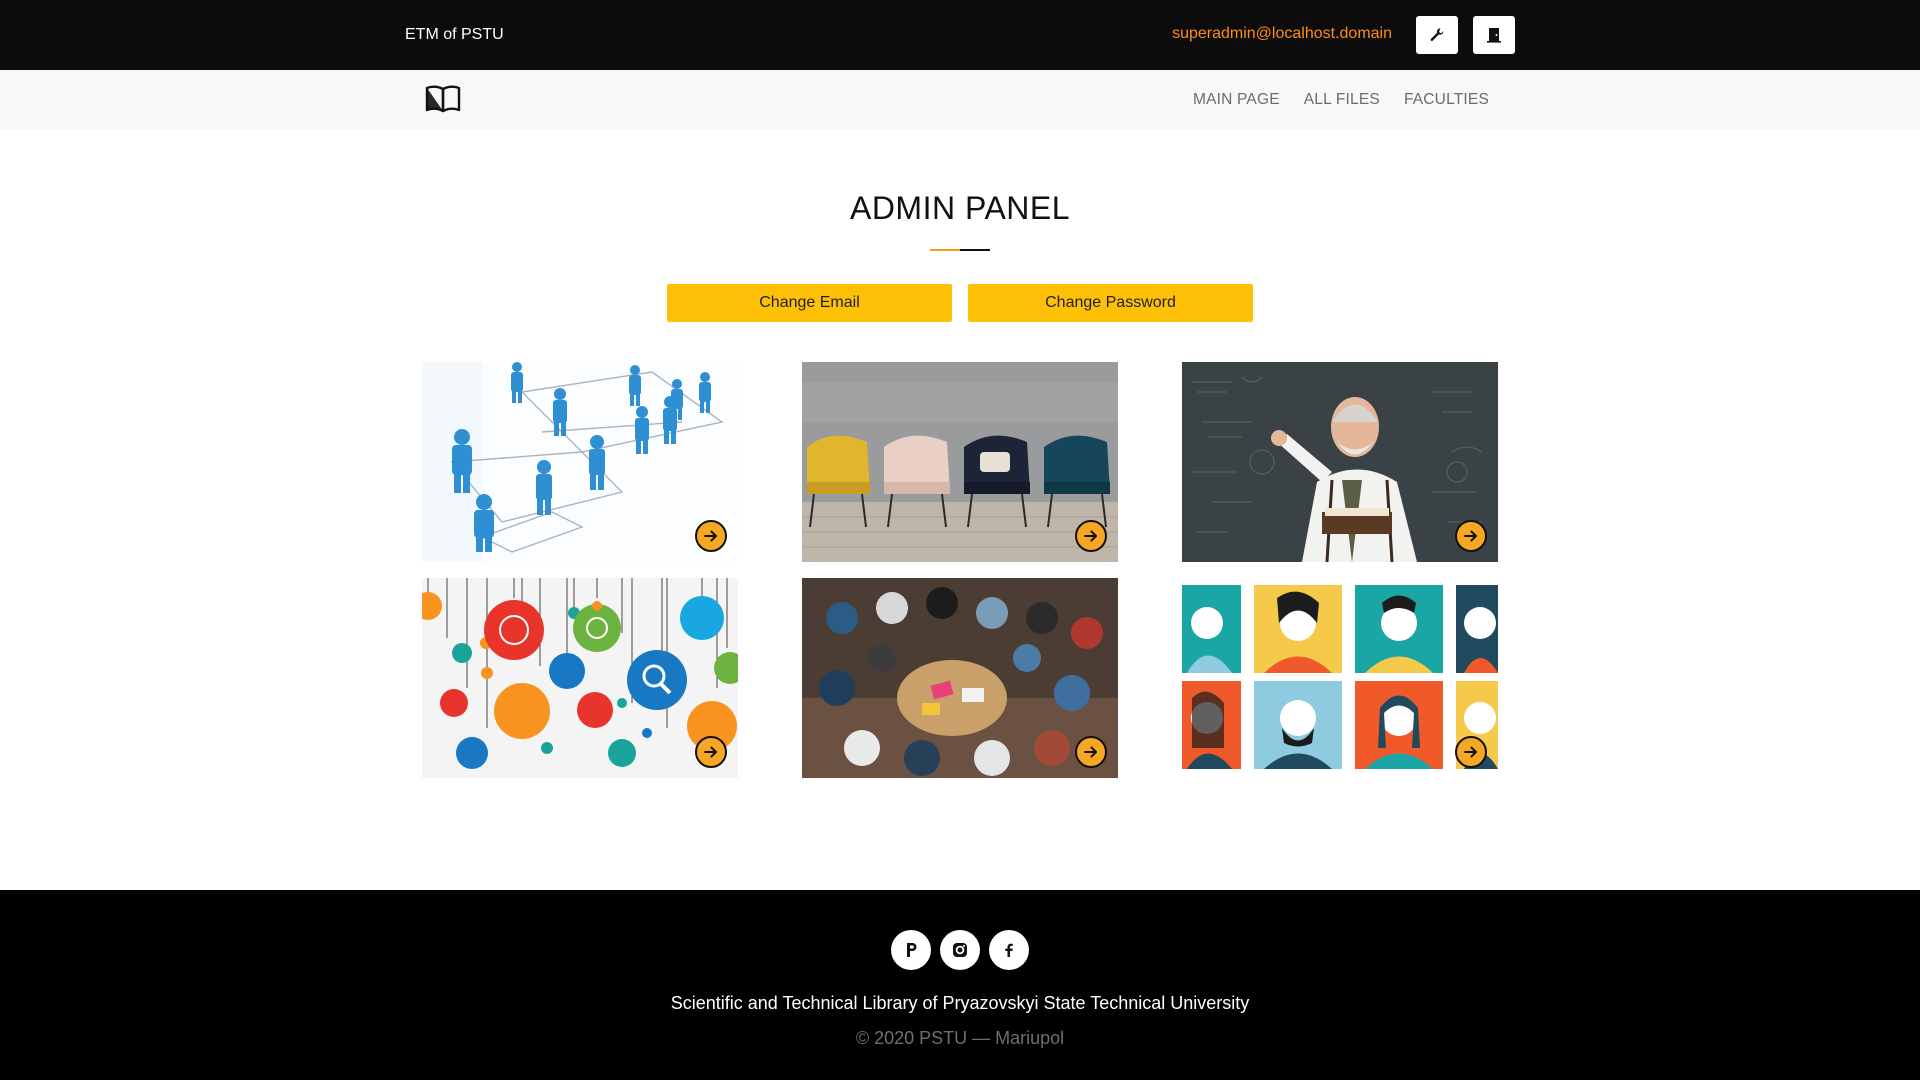  Describe the element at coordinates (1446, 100) in the screenshot. I see `nav-faculties: FACULTIES` at that location.